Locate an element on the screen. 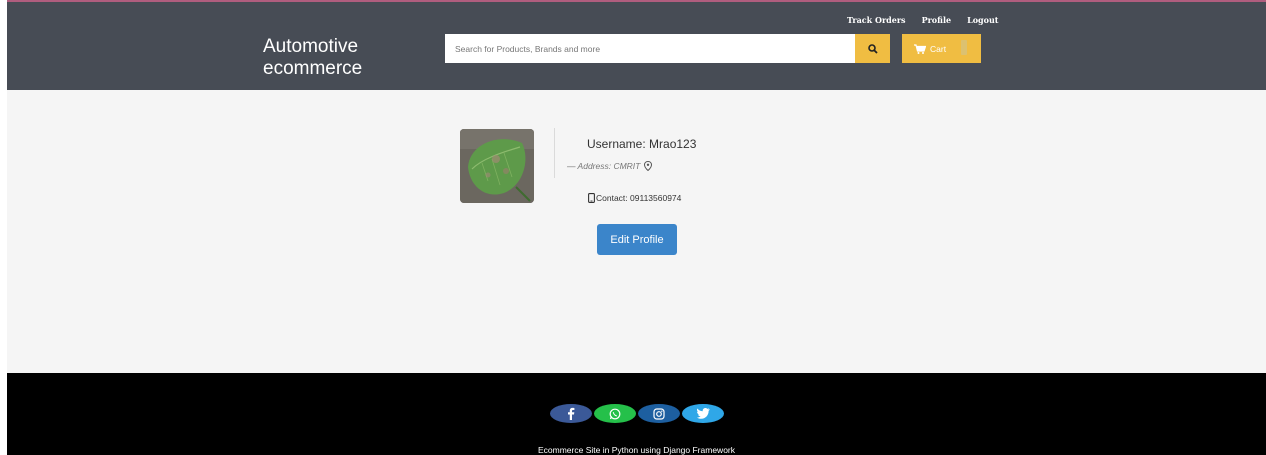 The height and width of the screenshot is (455, 1266). whatsapp-link is located at coordinates (615, 413).